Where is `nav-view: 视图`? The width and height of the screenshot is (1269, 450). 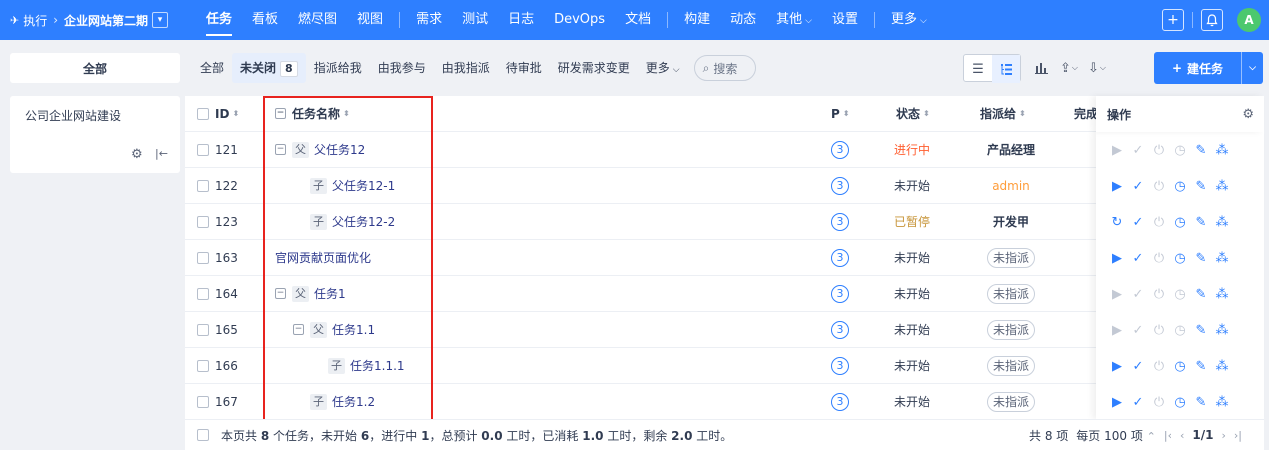 nav-view: 视图 is located at coordinates (370, 20).